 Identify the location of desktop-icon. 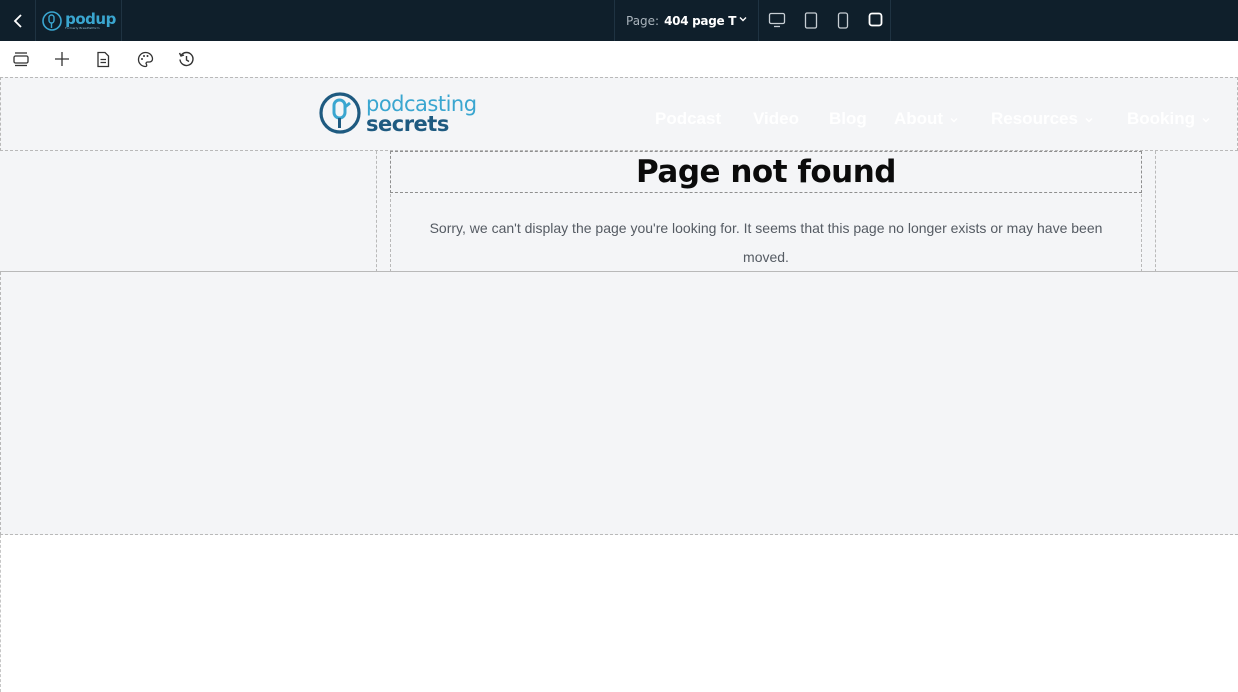
(777, 20).